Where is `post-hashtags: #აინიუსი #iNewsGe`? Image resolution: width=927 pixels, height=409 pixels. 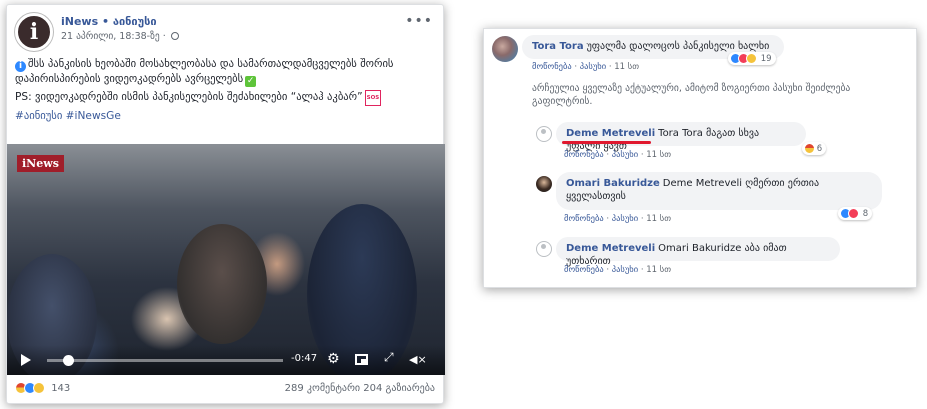
post-hashtags: #აინიუსი #iNewsGe is located at coordinates (226, 116).